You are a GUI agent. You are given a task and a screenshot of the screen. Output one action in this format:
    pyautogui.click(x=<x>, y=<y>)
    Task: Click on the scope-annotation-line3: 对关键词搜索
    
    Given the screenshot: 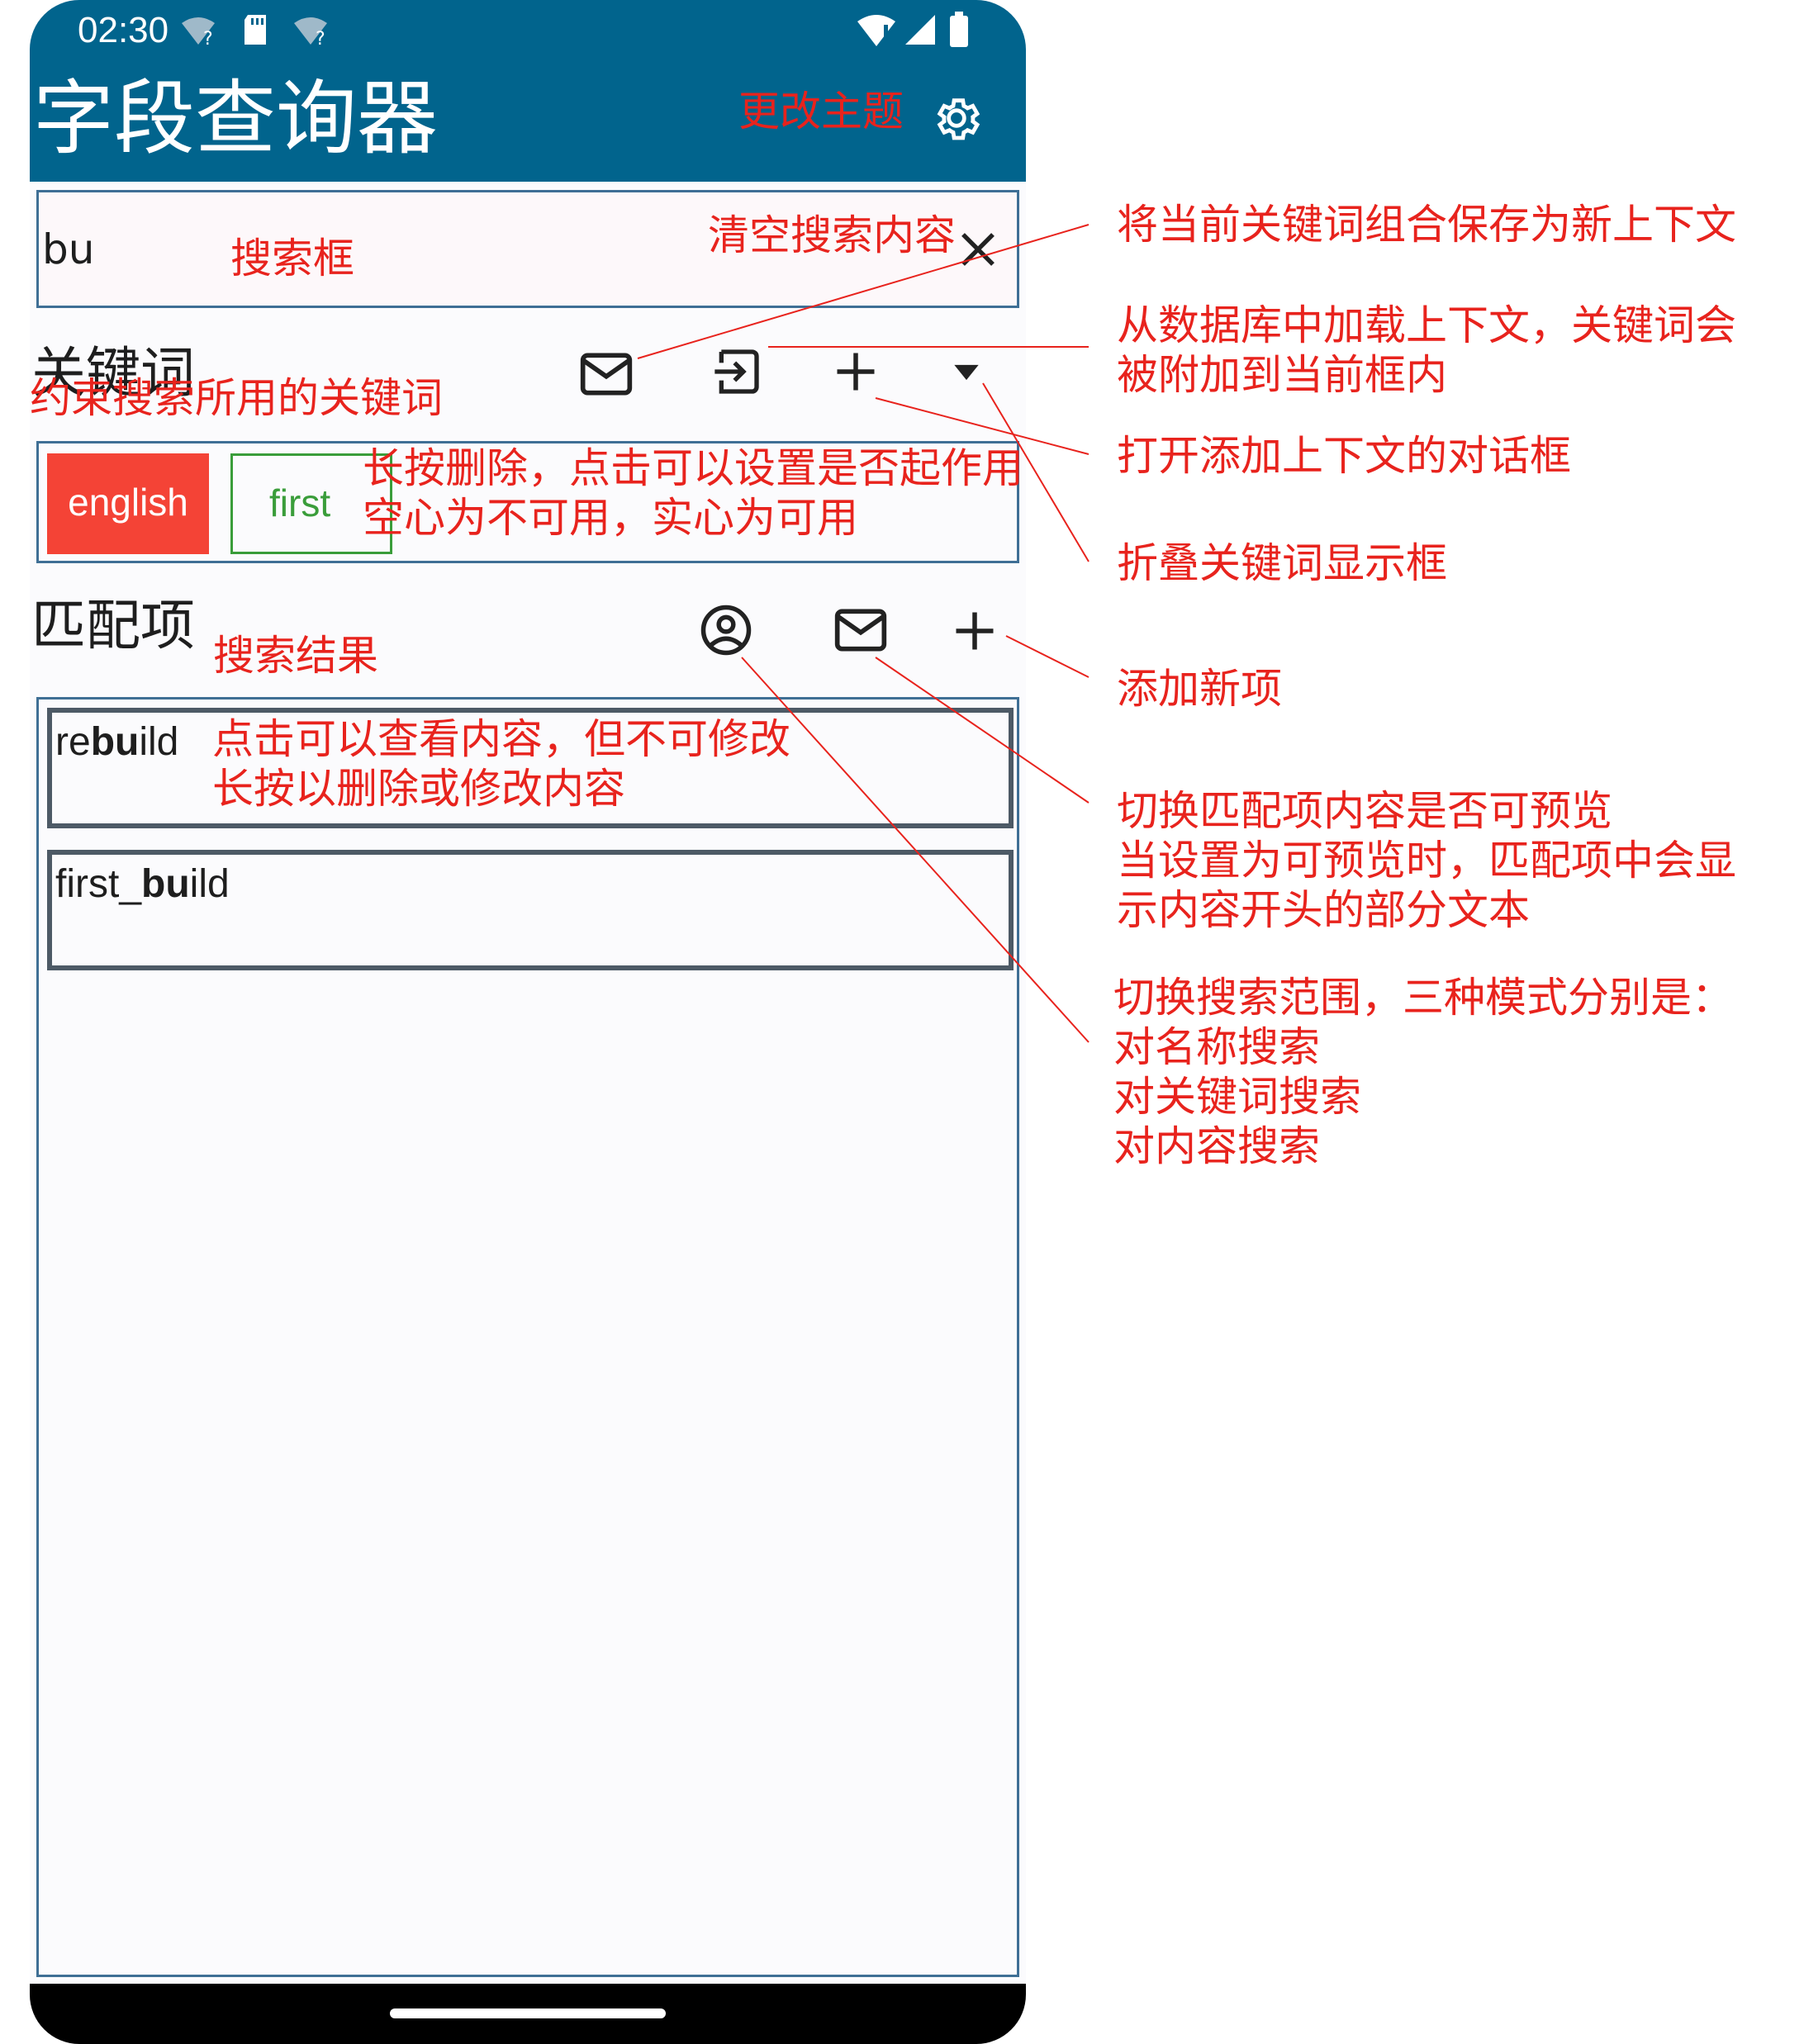 What is the action you would take?
    pyautogui.click(x=1237, y=1097)
    